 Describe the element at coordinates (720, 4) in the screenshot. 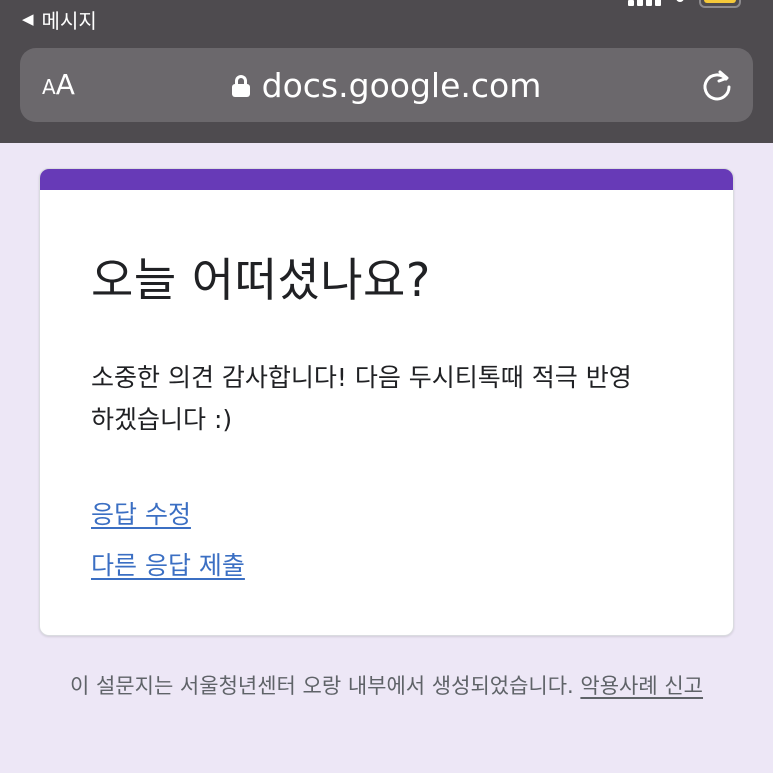

I see `battery-icon` at that location.